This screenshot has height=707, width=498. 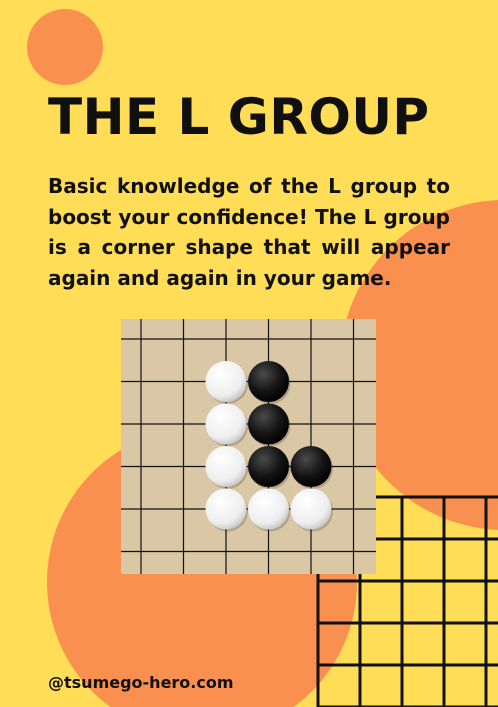 I want to click on small-circle-decoration, so click(x=65, y=47).